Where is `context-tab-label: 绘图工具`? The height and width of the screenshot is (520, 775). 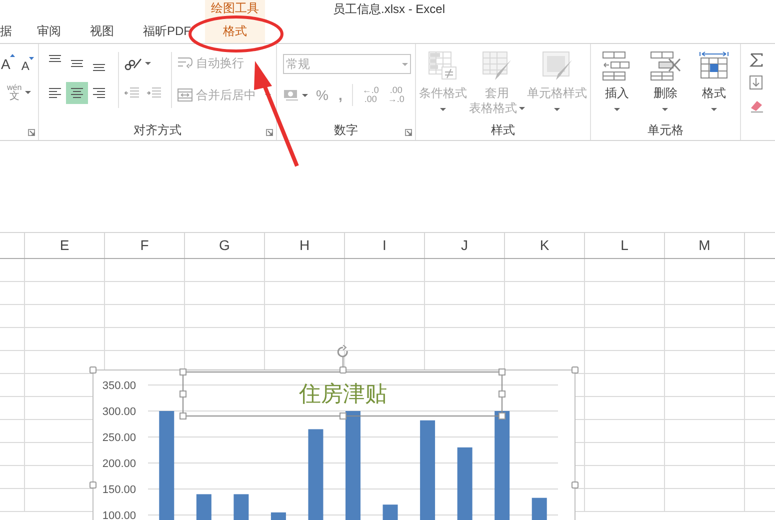 context-tab-label: 绘图工具 is located at coordinates (235, 9).